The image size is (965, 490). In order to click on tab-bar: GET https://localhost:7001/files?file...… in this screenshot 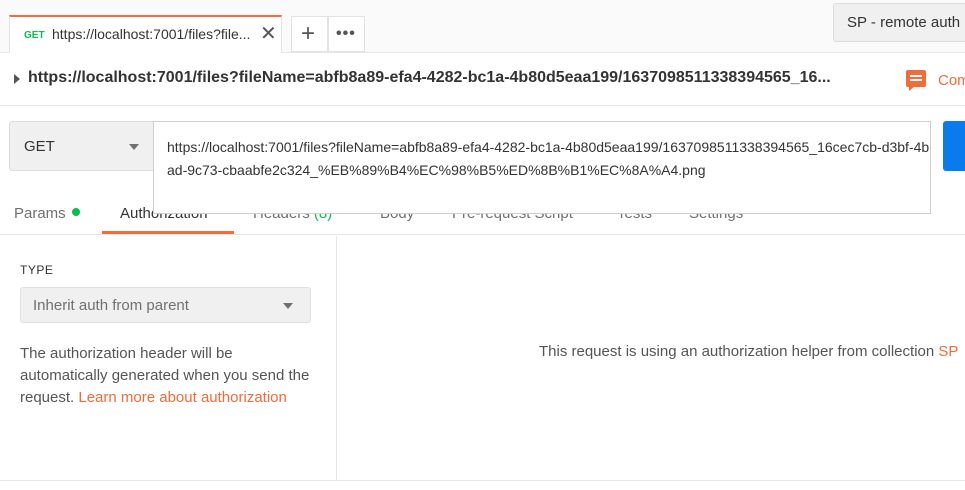, I will do `click(482, 26)`.